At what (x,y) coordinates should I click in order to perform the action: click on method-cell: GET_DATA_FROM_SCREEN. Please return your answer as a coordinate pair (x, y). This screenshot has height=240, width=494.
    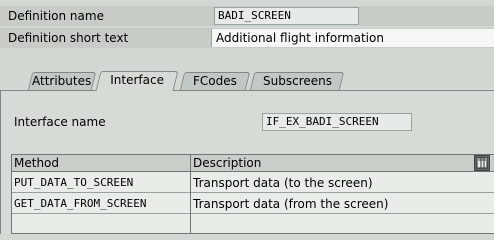
    Looking at the image, I should click on (80, 203).